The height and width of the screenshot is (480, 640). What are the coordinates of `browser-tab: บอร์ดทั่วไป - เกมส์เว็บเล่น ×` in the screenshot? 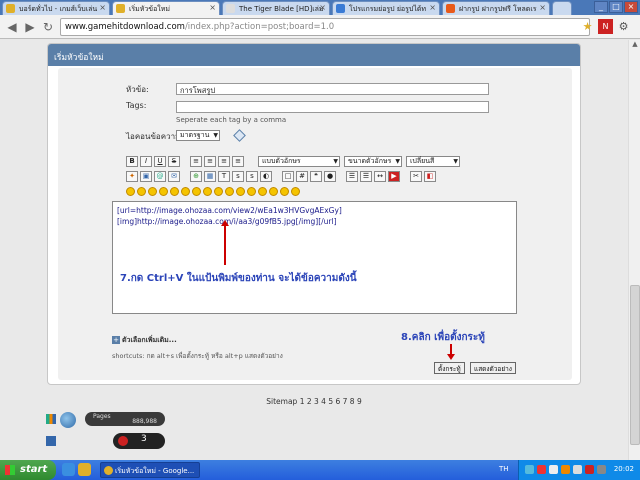 It's located at (56, 8).